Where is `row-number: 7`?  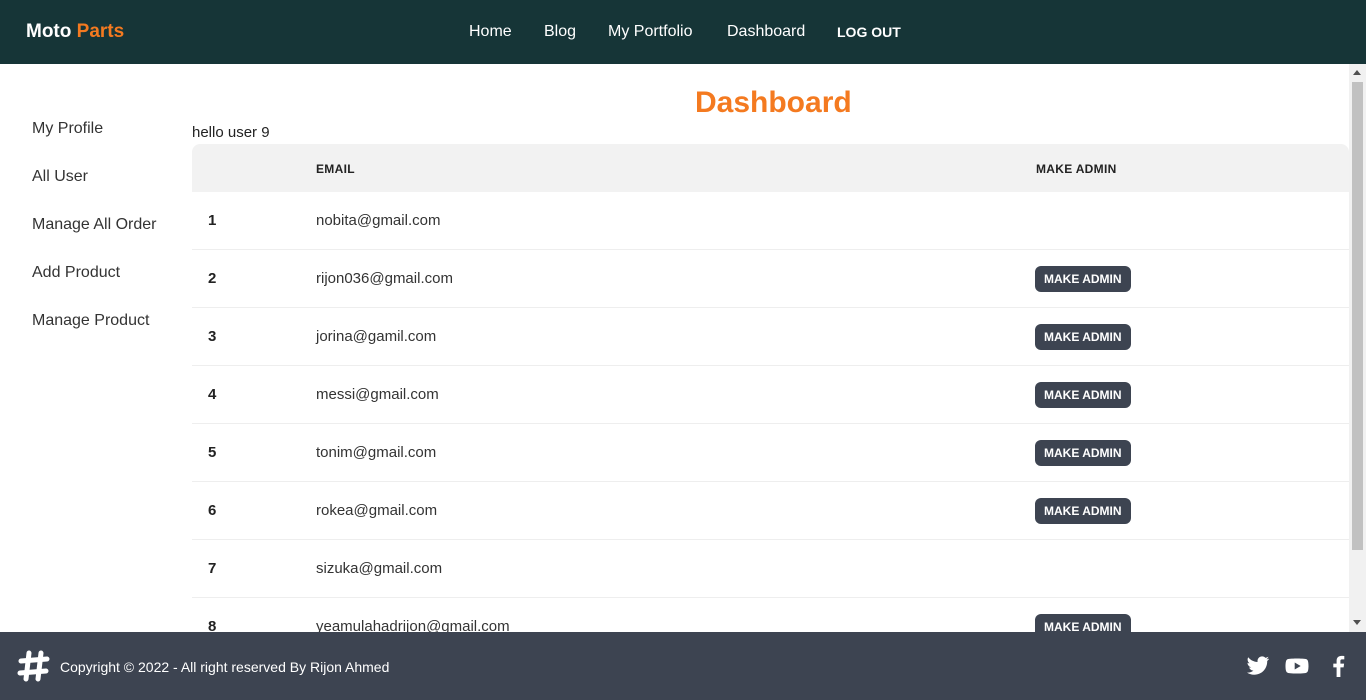
row-number: 7 is located at coordinates (212, 568).